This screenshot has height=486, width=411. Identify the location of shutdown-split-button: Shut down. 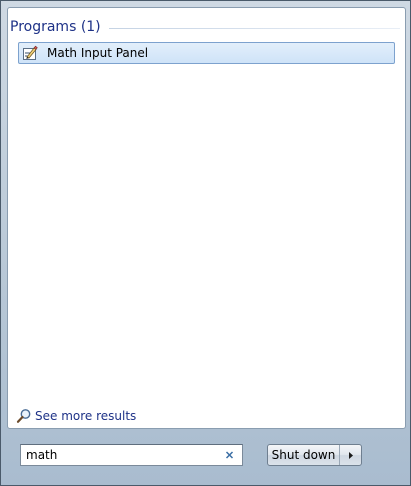
(314, 455).